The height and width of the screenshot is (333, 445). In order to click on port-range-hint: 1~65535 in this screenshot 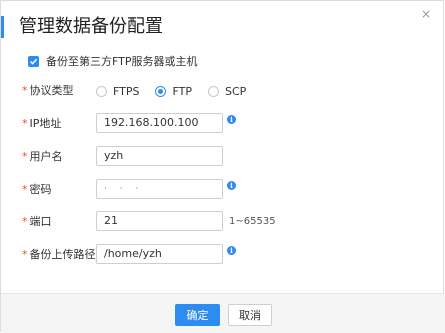, I will do `click(252, 221)`.